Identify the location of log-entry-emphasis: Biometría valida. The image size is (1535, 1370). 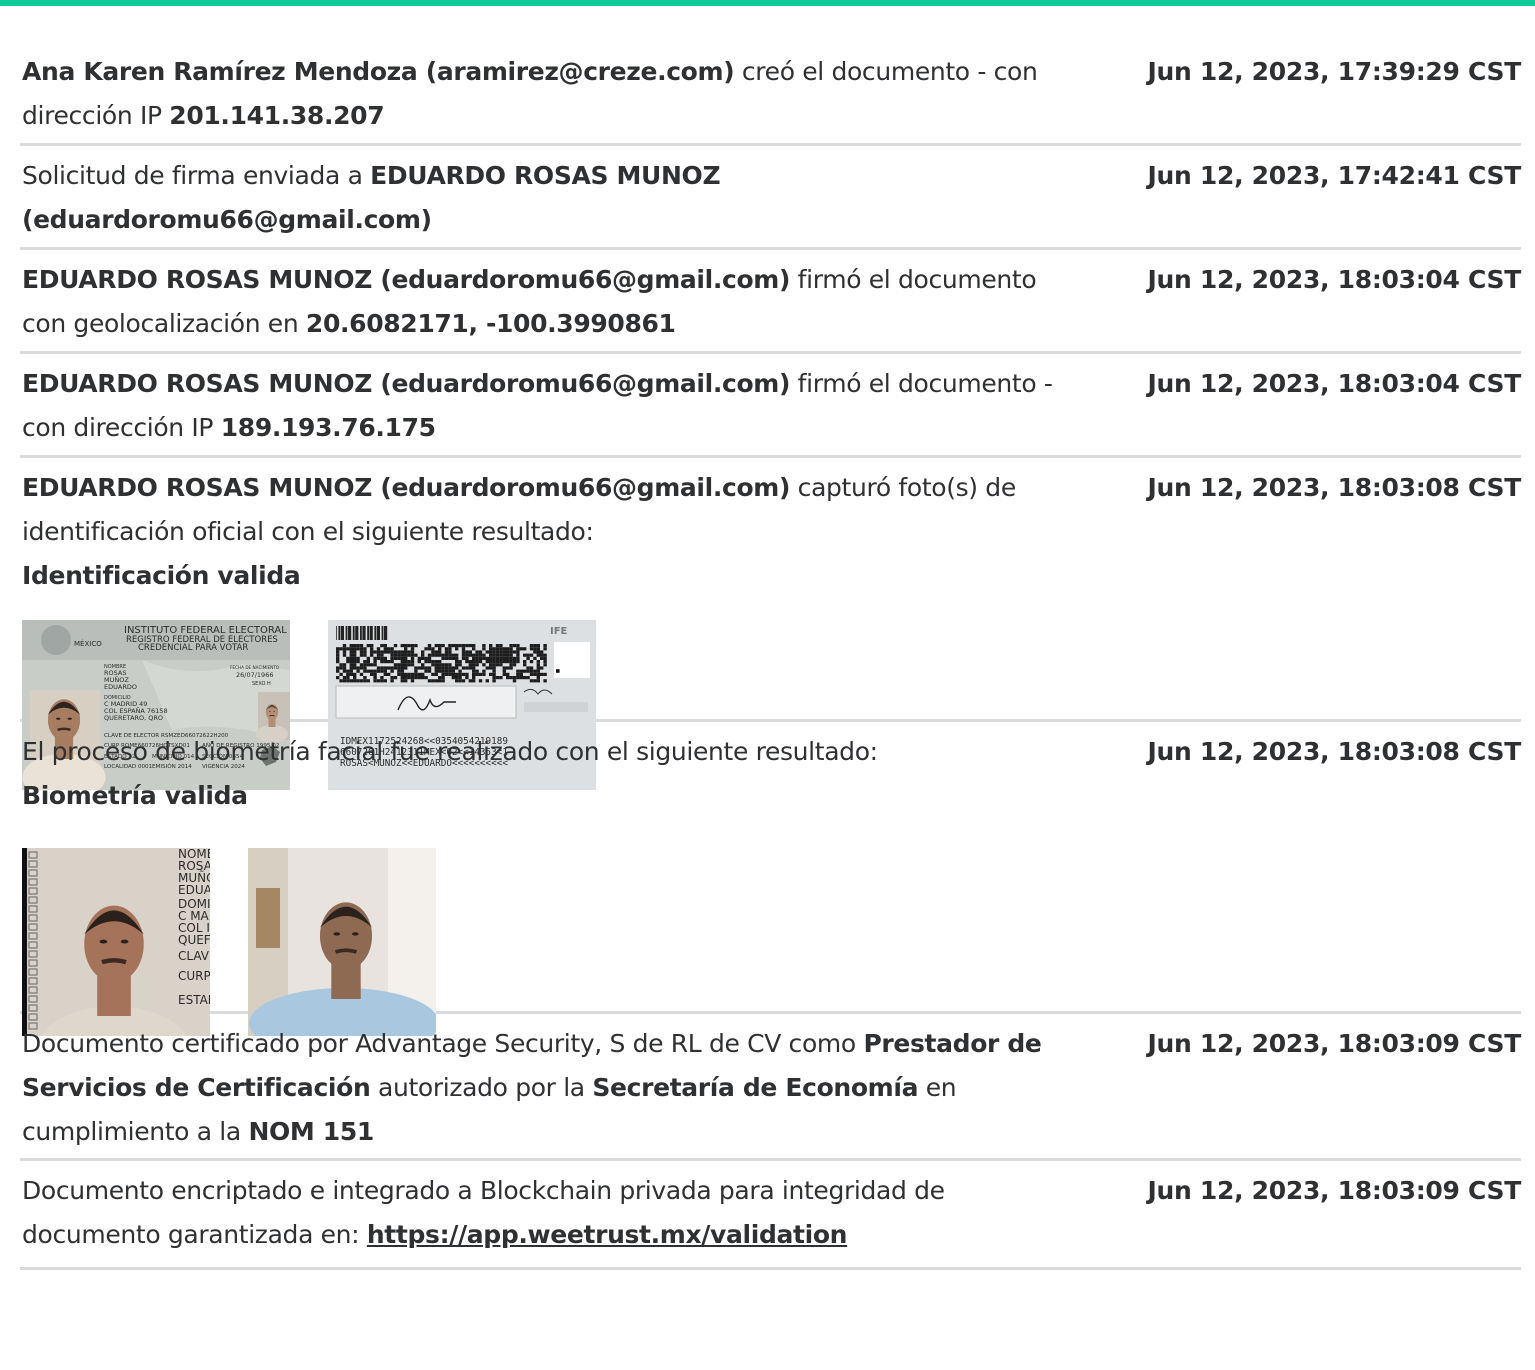
(135, 795).